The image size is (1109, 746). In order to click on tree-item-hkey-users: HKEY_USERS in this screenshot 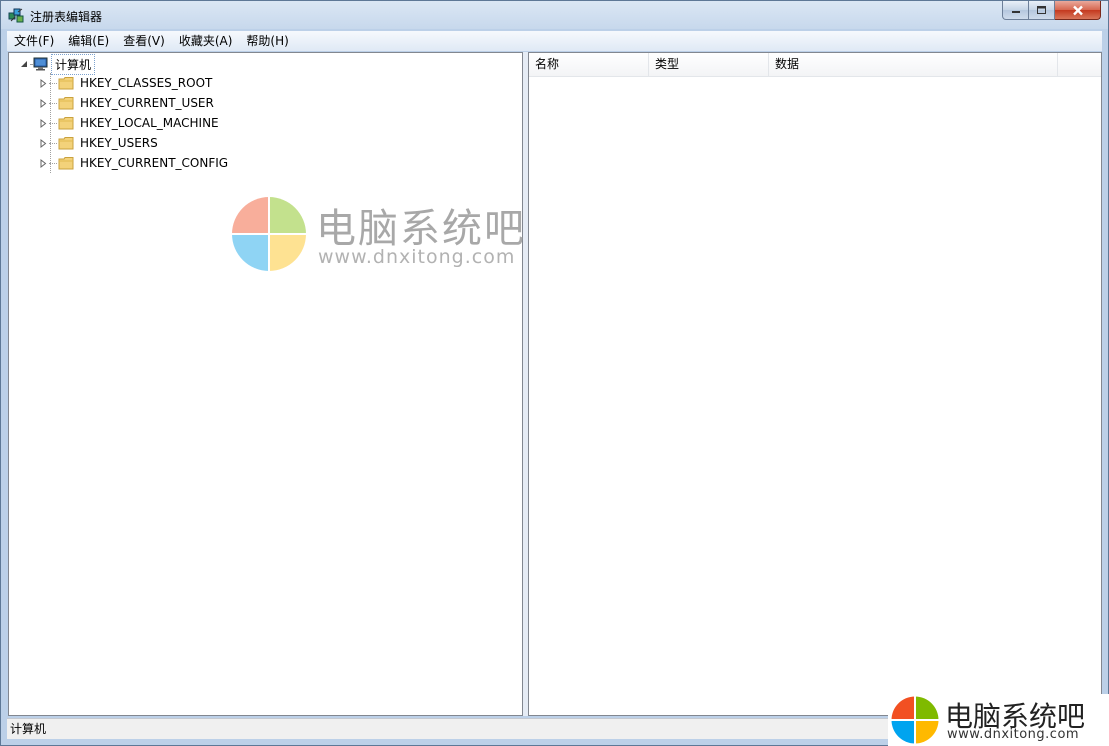, I will do `click(98, 143)`.